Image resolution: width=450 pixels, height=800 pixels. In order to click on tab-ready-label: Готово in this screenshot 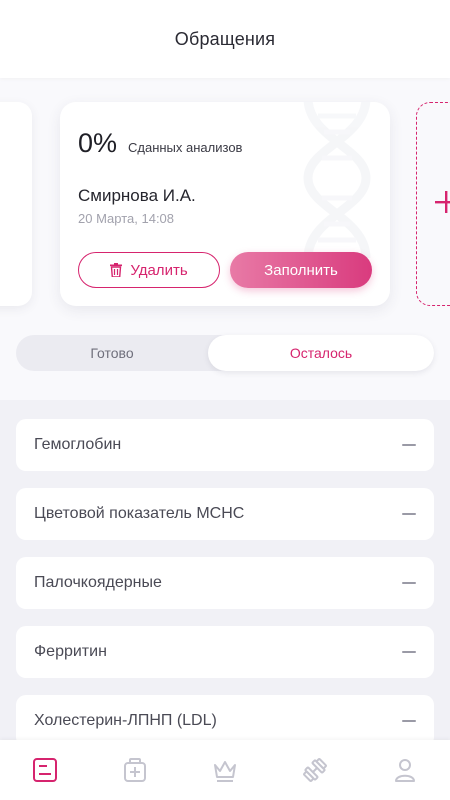, I will do `click(112, 353)`.